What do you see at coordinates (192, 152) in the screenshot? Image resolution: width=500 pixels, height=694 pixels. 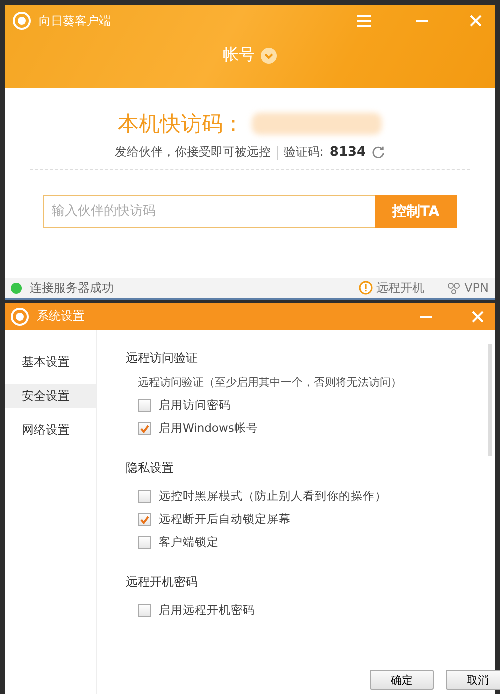 I see `hint-text: 发给伙伴，你接受即可被远控` at bounding box center [192, 152].